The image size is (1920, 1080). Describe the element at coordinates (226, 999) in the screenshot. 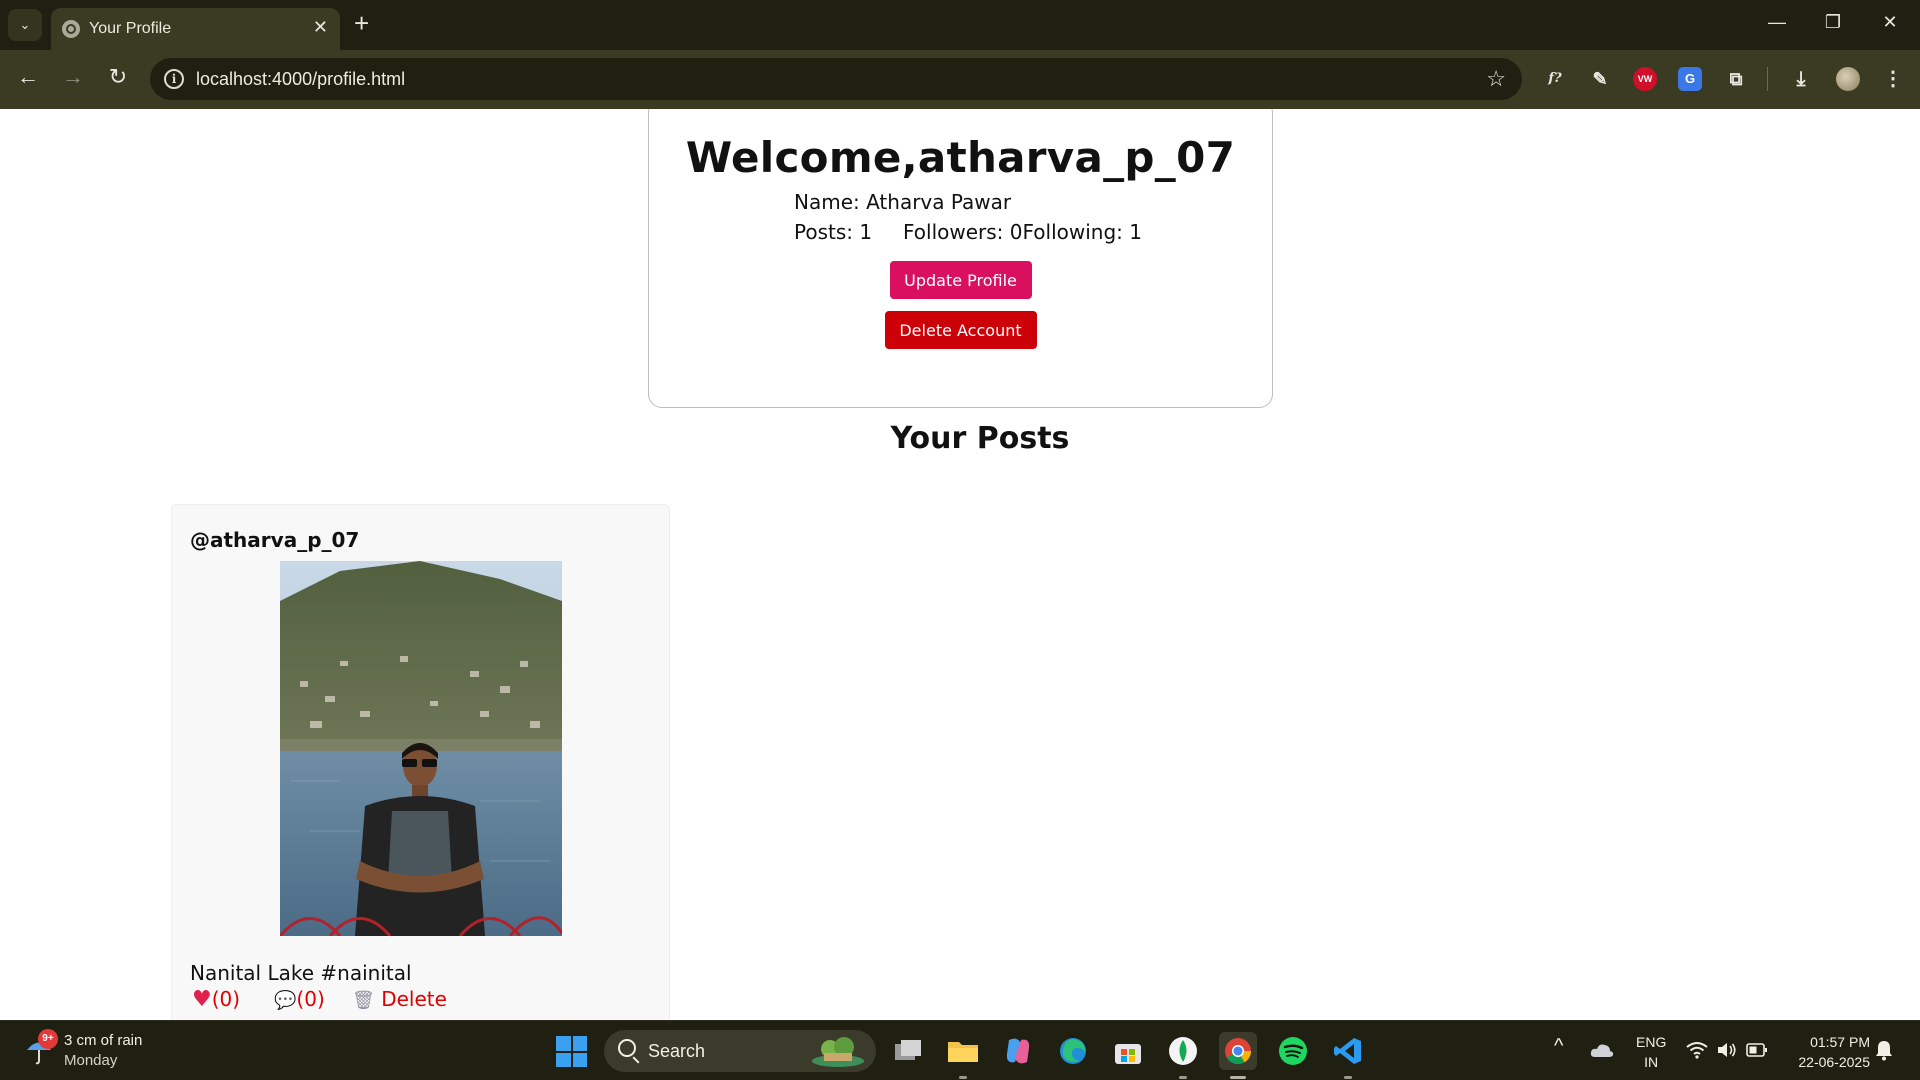

I see `like-count: (0)` at that location.